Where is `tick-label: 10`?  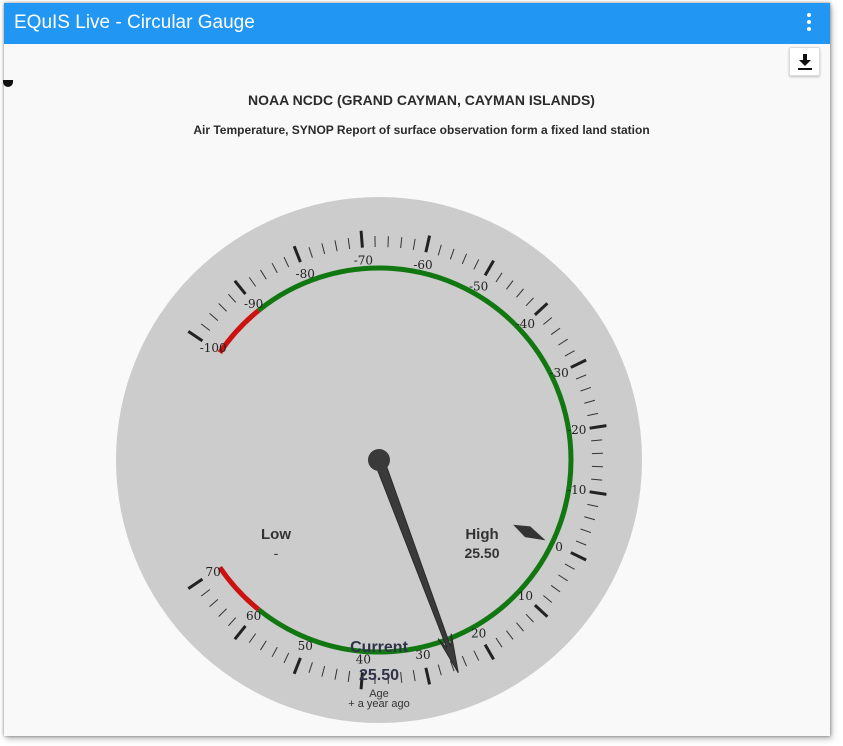 tick-label: 10 is located at coordinates (525, 596).